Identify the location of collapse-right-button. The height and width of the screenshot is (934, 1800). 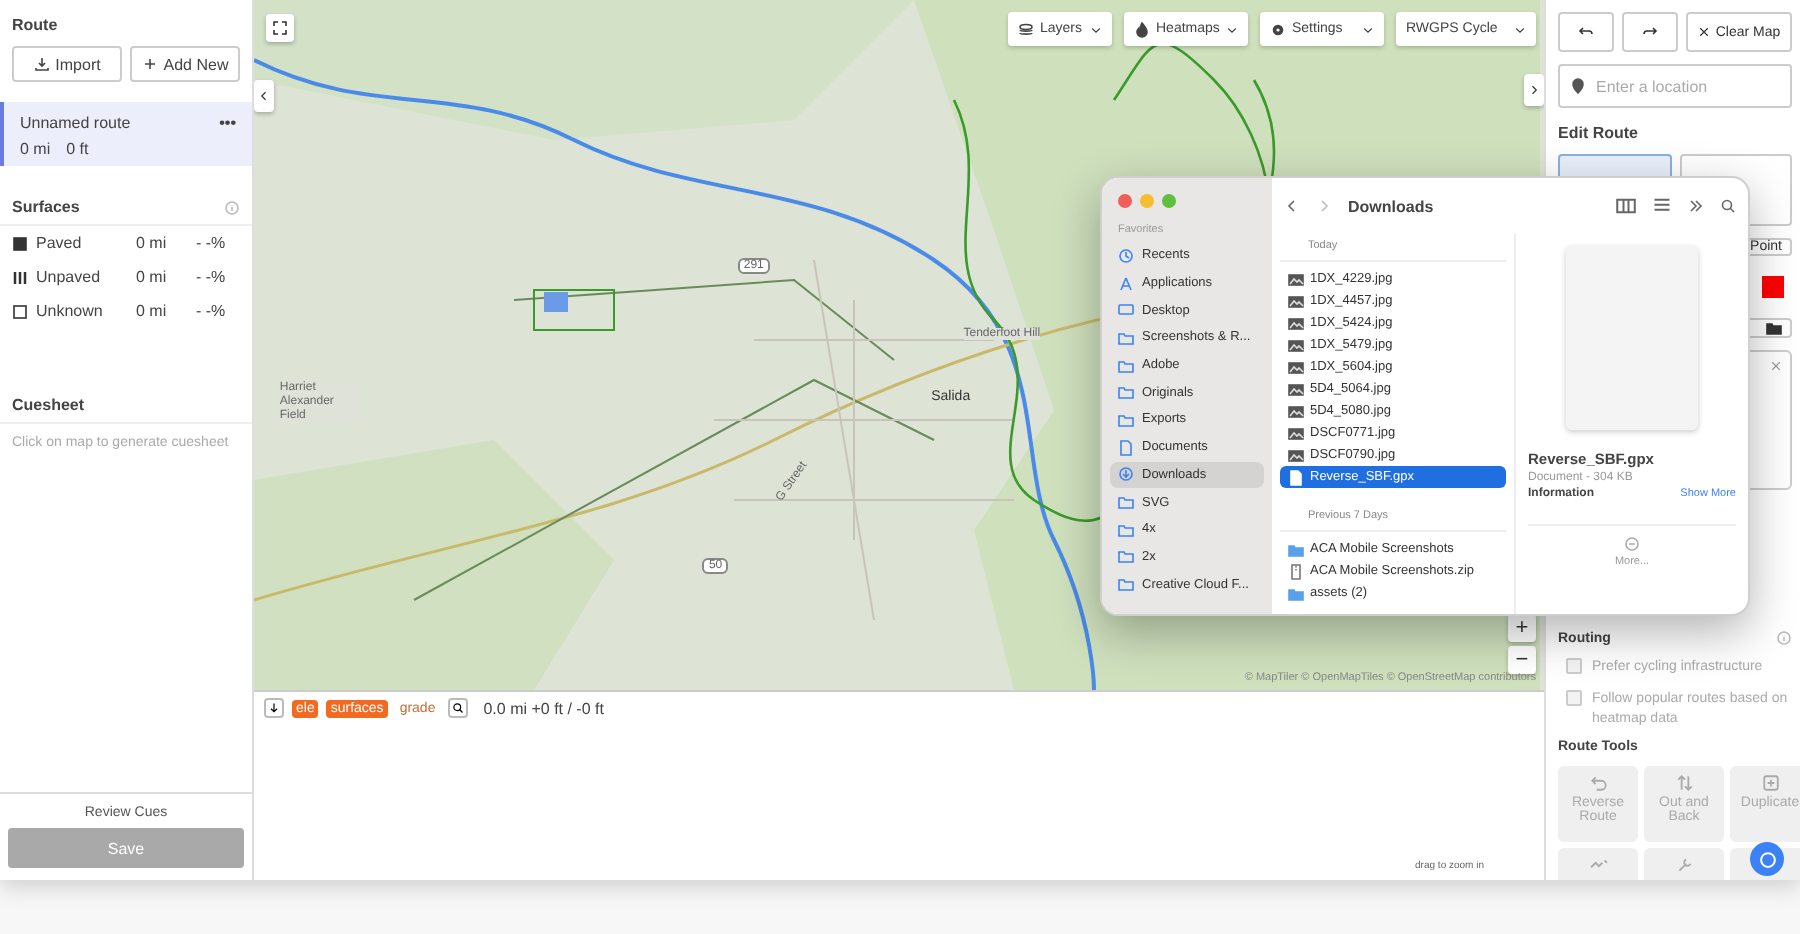
(1534, 90).